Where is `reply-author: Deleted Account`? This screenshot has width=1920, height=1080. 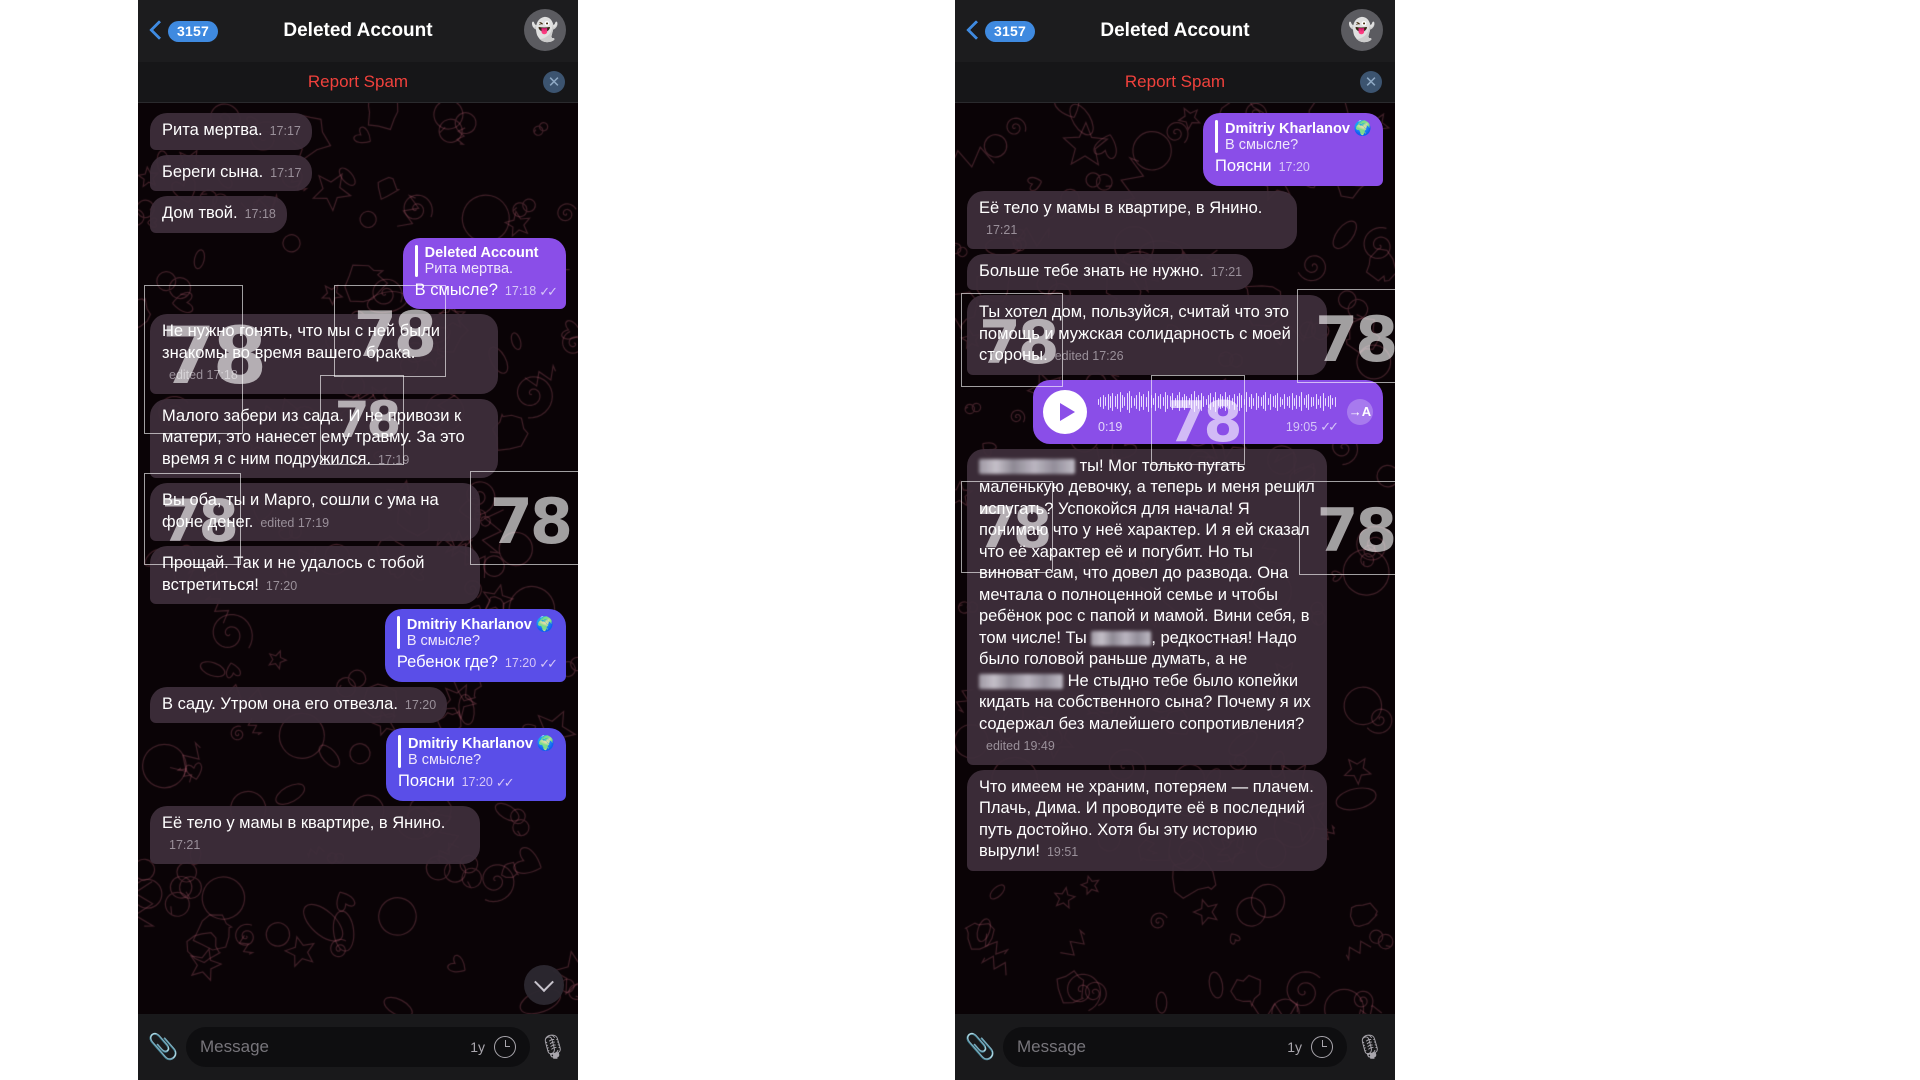 reply-author: Deleted Account is located at coordinates (481, 252).